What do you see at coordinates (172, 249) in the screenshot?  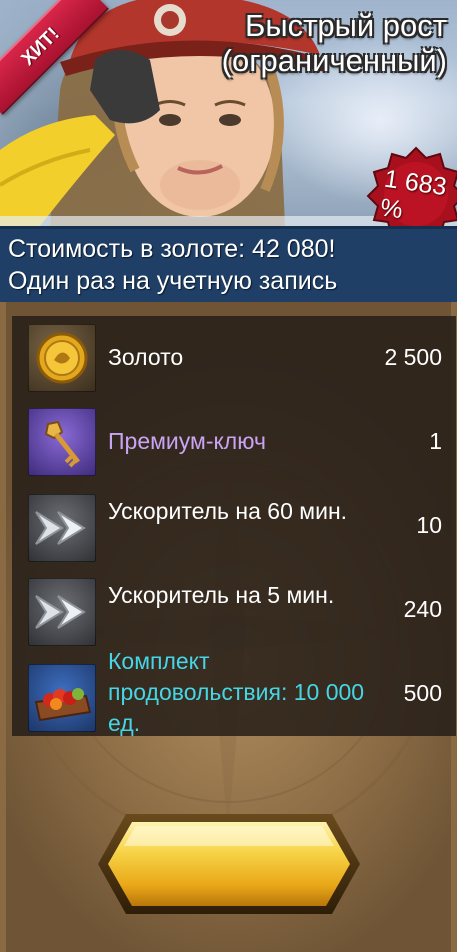 I see `gold-cost-text: Стоимость в золоте: 42 080!` at bounding box center [172, 249].